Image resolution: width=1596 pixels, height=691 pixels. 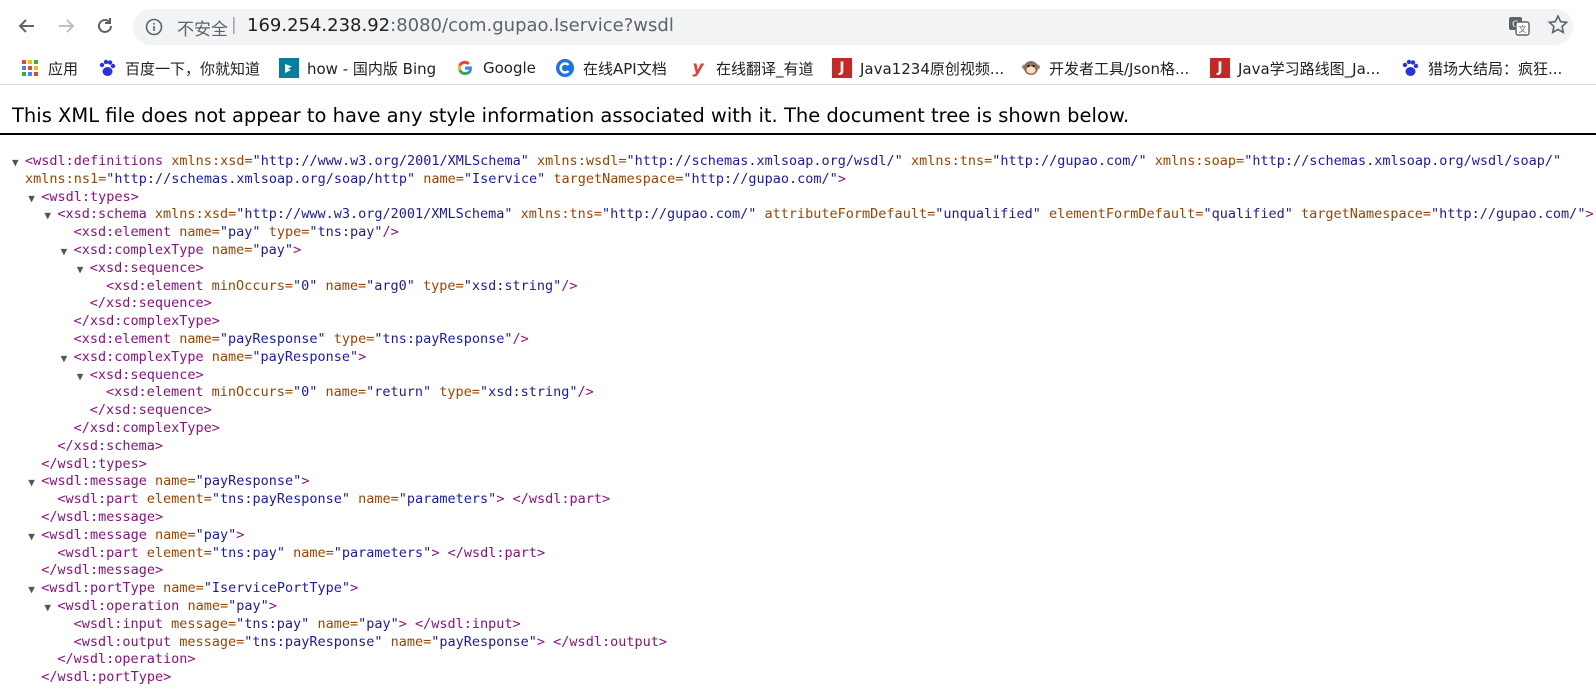 I want to click on xml-tag: > </wsdl:input>, so click(x=459, y=623).